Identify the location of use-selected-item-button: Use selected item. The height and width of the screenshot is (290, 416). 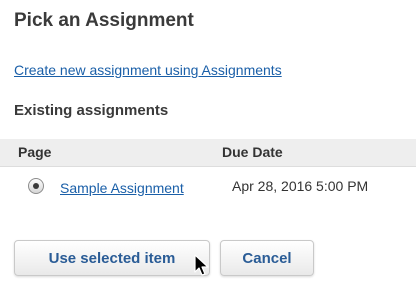
(112, 258).